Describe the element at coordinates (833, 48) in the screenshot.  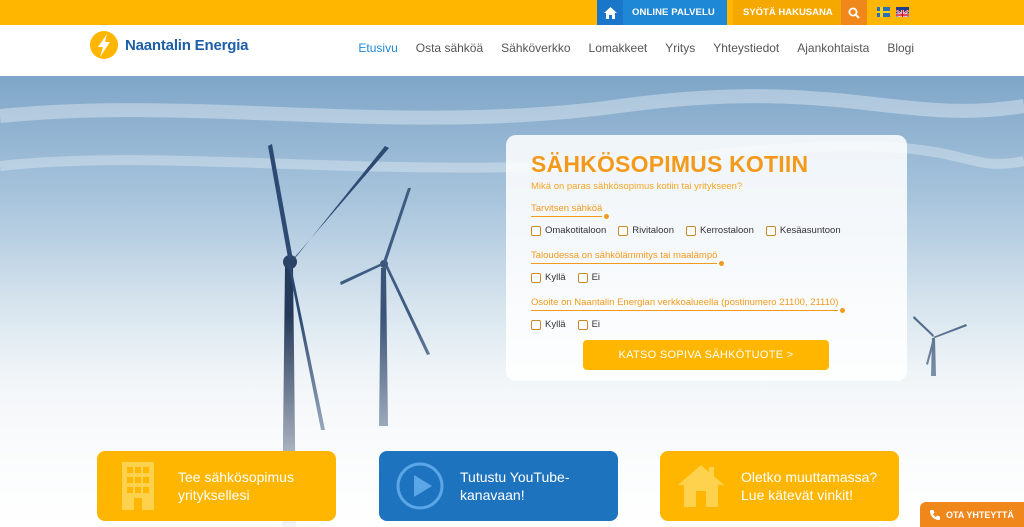
I see `nav-item-ajankohtaista: Ajankohtaista` at that location.